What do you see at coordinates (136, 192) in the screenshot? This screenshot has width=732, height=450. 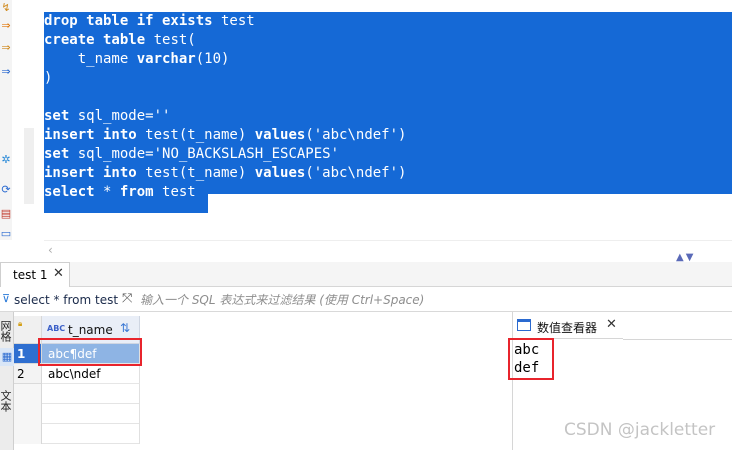 I see `sql-keyword: from` at bounding box center [136, 192].